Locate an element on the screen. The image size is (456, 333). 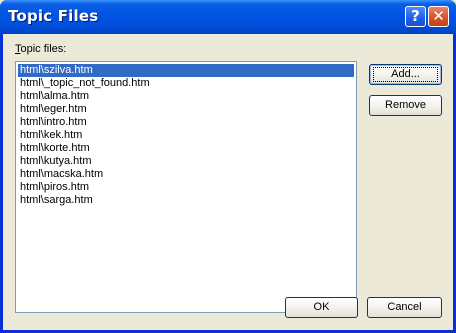
list-item: html\sarga.htm is located at coordinates (186, 200).